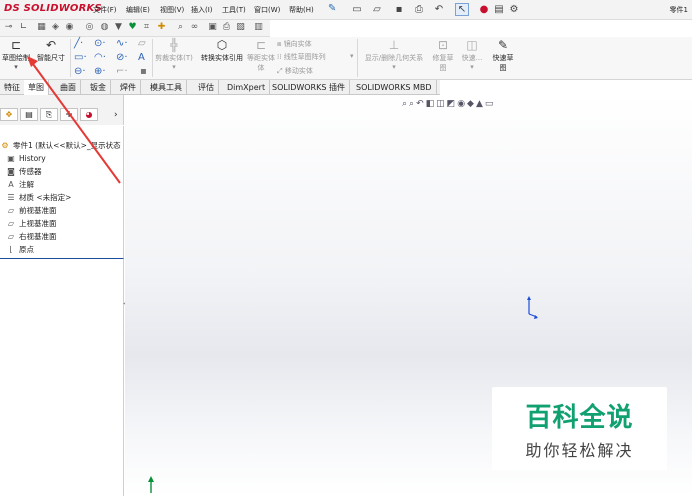 The image size is (692, 496). I want to click on display-icon: ▣, so click(212, 27).